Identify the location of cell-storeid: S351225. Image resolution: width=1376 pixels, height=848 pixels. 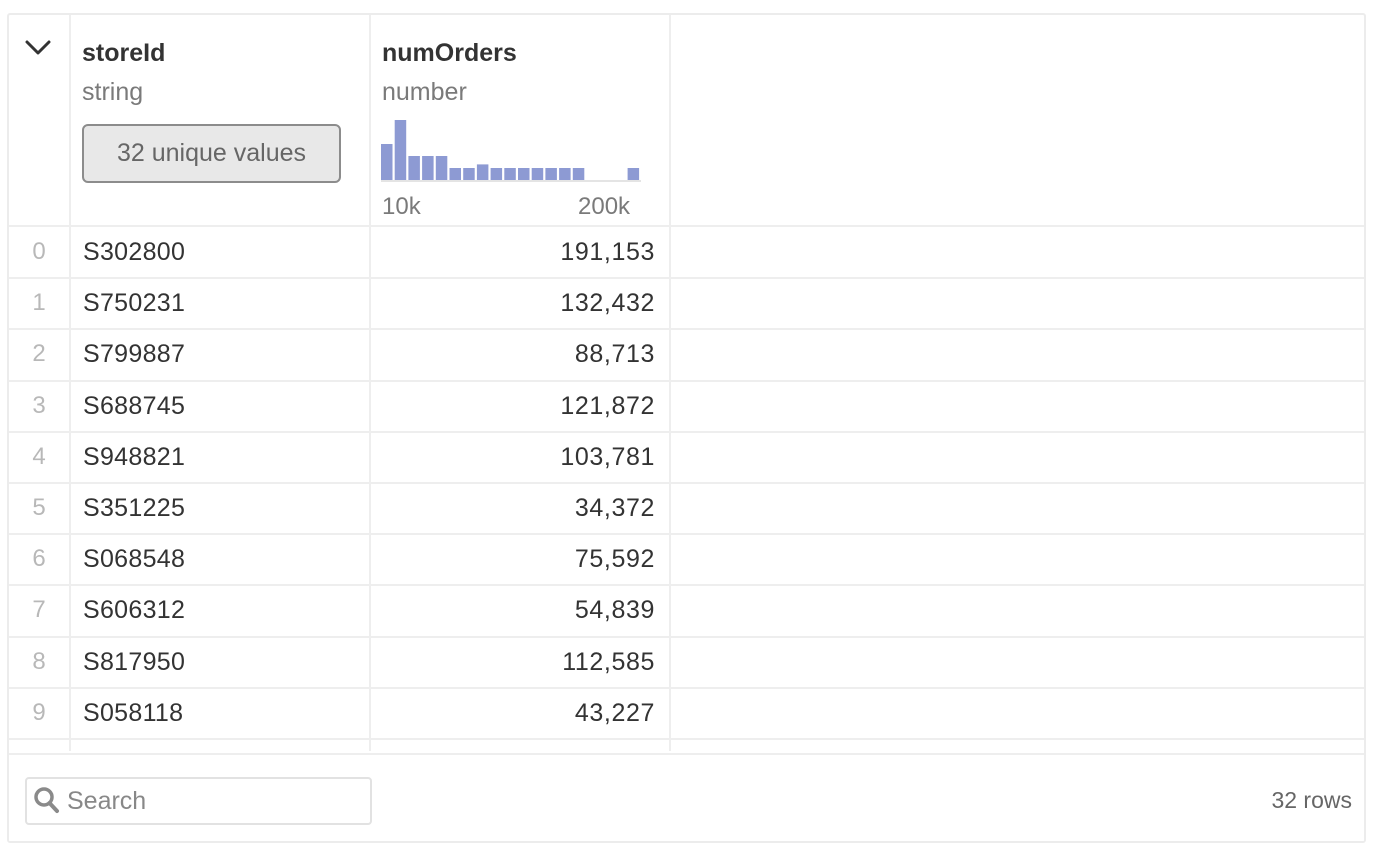
(134, 508).